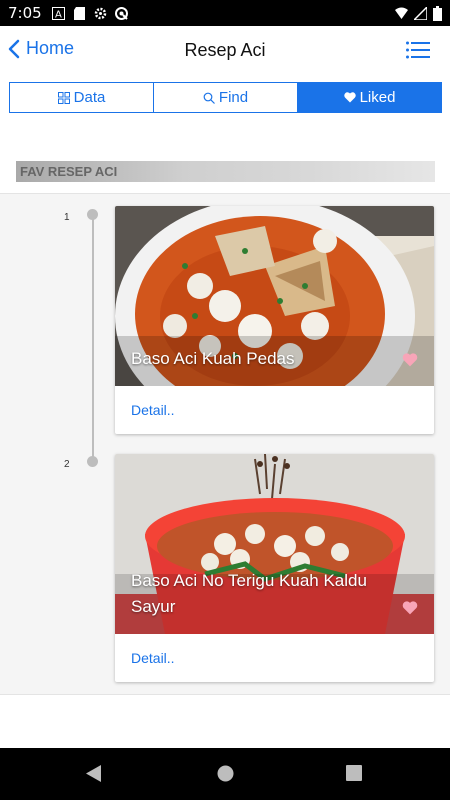 The width and height of the screenshot is (450, 800). What do you see at coordinates (209, 98) in the screenshot?
I see `search-icon` at bounding box center [209, 98].